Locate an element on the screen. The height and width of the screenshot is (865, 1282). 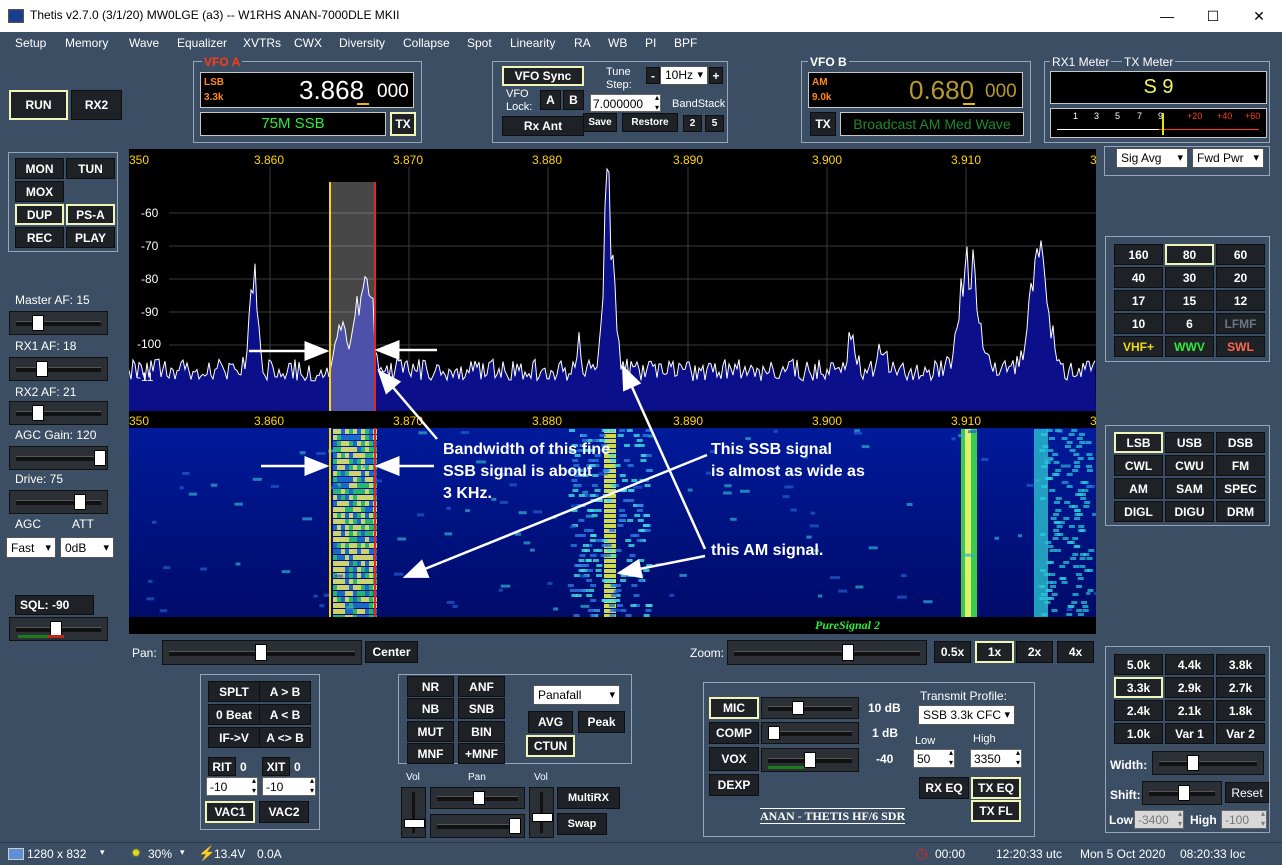
band-button-30: 30 is located at coordinates (1189, 277).